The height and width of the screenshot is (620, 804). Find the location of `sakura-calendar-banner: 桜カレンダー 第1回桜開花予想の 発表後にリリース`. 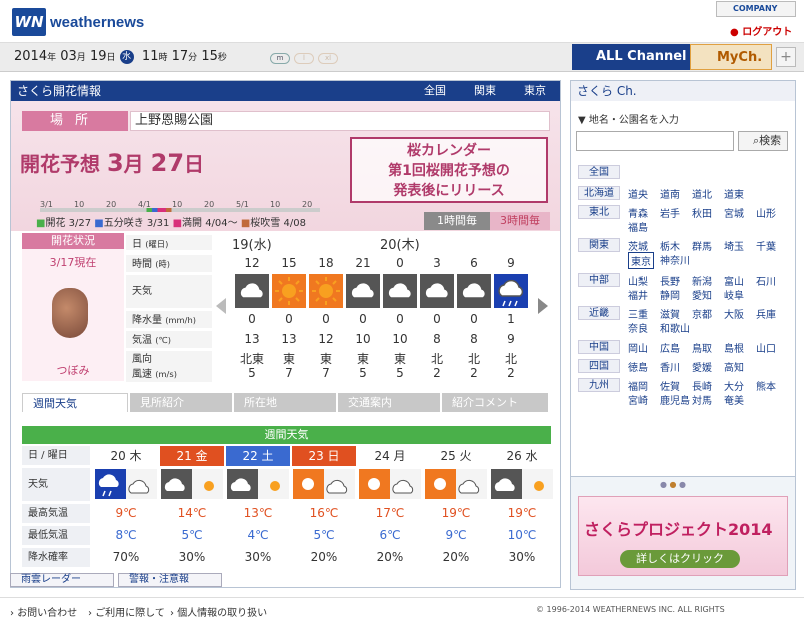

sakura-calendar-banner: 桜カレンダー 第1回桜開花予想の 発表後にリリース is located at coordinates (449, 170).